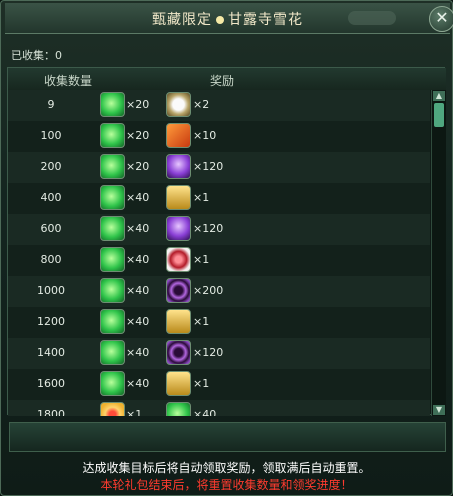  What do you see at coordinates (219, 323) in the screenshot?
I see `reward-row: 1200 ×40 ×1` at bounding box center [219, 323].